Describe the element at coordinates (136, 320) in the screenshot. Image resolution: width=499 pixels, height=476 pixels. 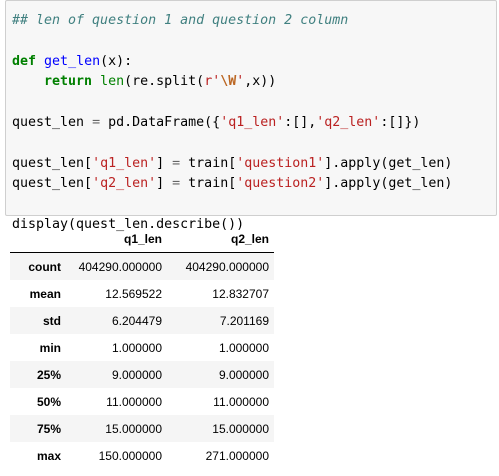
I see `cell-q1-len: 6.204479` at that location.